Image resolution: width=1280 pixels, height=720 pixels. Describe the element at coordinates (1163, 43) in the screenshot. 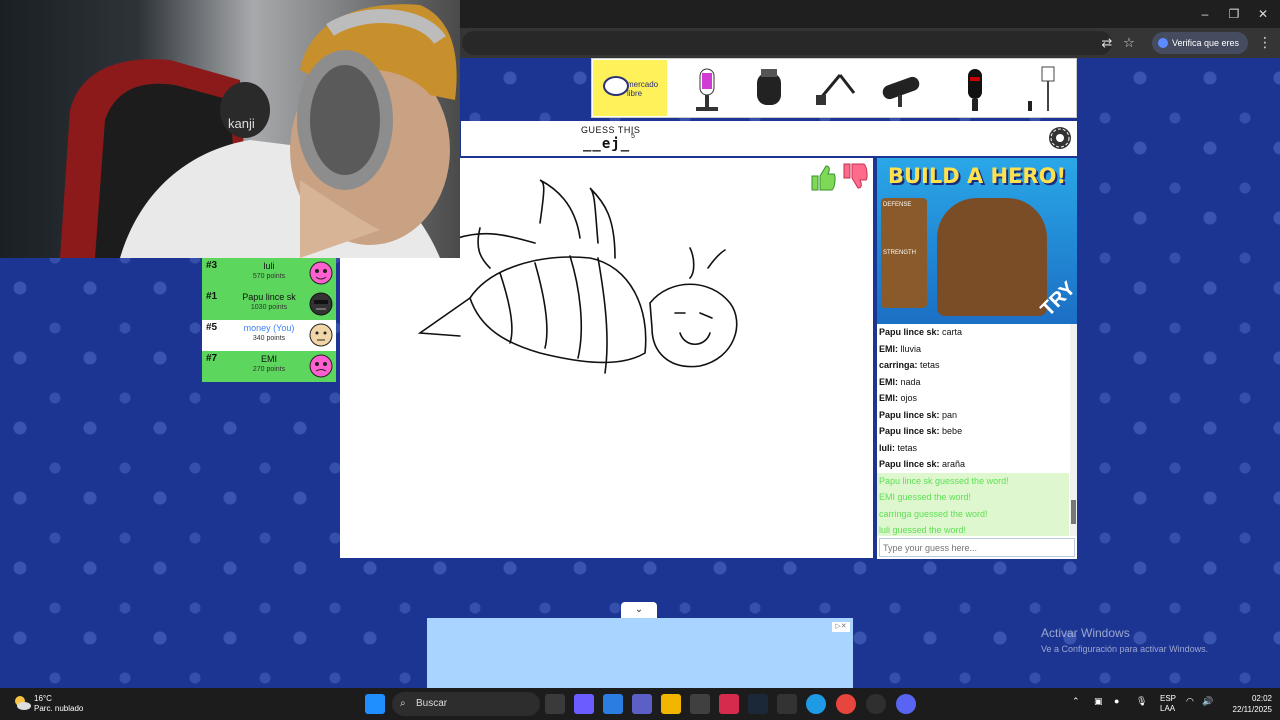

I see `profile-icon` at that location.